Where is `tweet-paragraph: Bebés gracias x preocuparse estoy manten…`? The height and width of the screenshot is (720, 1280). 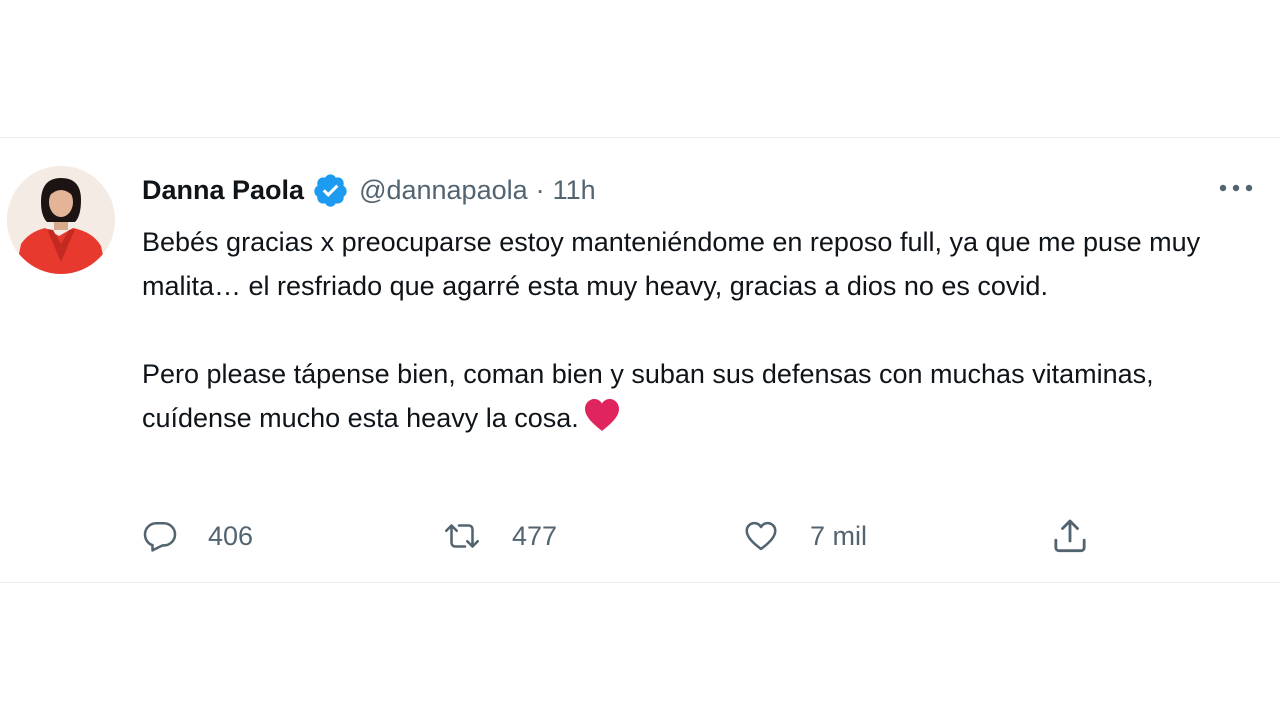 tweet-paragraph: Bebés gracias x preocuparse estoy manten… is located at coordinates (671, 264).